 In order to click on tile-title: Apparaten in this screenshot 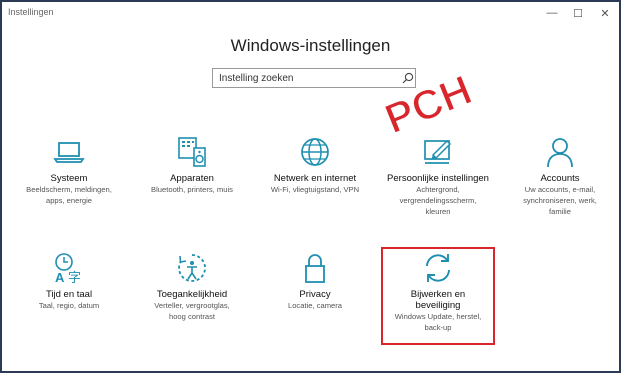, I will do `click(192, 178)`.